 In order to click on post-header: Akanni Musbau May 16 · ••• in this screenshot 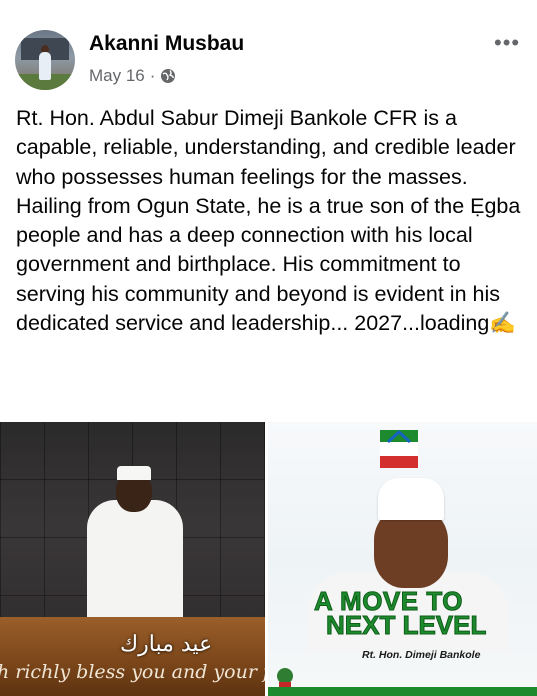, I will do `click(268, 50)`.